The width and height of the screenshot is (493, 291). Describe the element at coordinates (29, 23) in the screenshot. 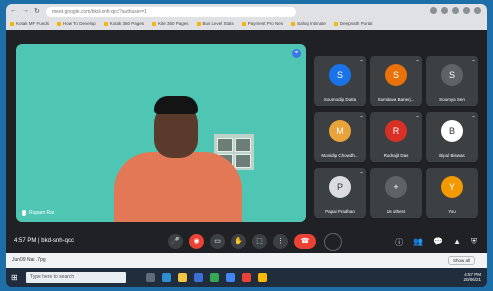

I see `bookmark-item: Kotak MF Funds` at that location.